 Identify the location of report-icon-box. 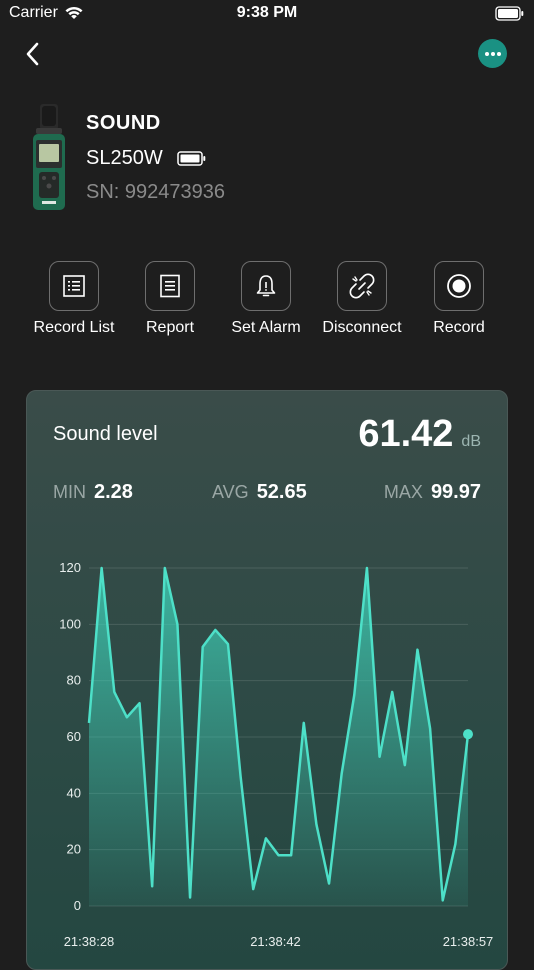
(170, 286).